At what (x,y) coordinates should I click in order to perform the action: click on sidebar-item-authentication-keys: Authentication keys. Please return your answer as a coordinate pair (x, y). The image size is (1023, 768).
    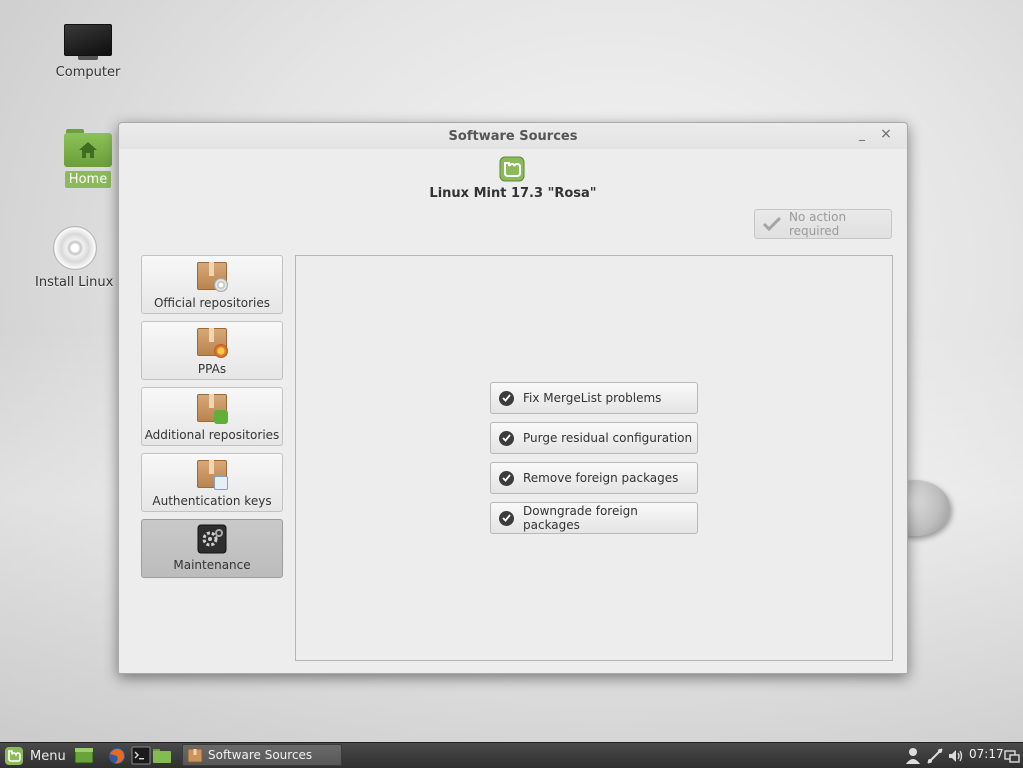
    Looking at the image, I should click on (212, 482).